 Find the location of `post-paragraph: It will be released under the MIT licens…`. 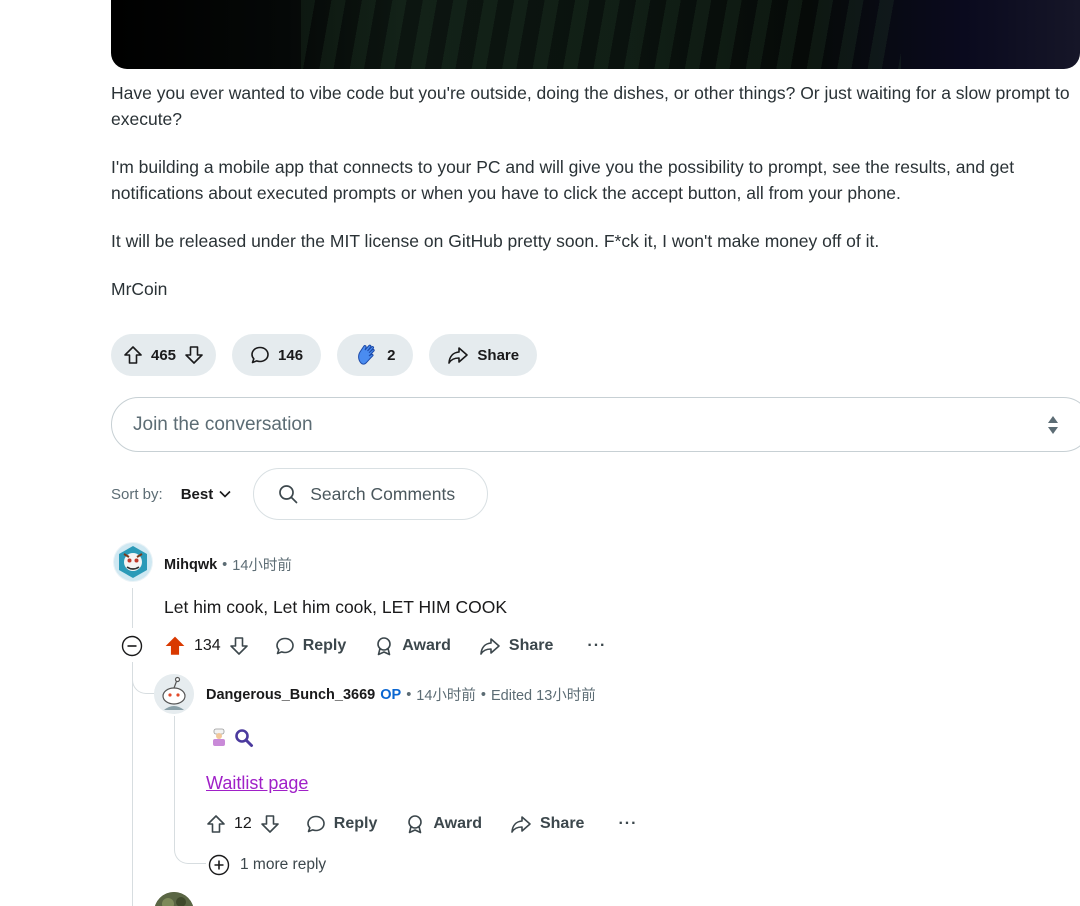

post-paragraph: It will be released under the MIT licens… is located at coordinates (495, 241).